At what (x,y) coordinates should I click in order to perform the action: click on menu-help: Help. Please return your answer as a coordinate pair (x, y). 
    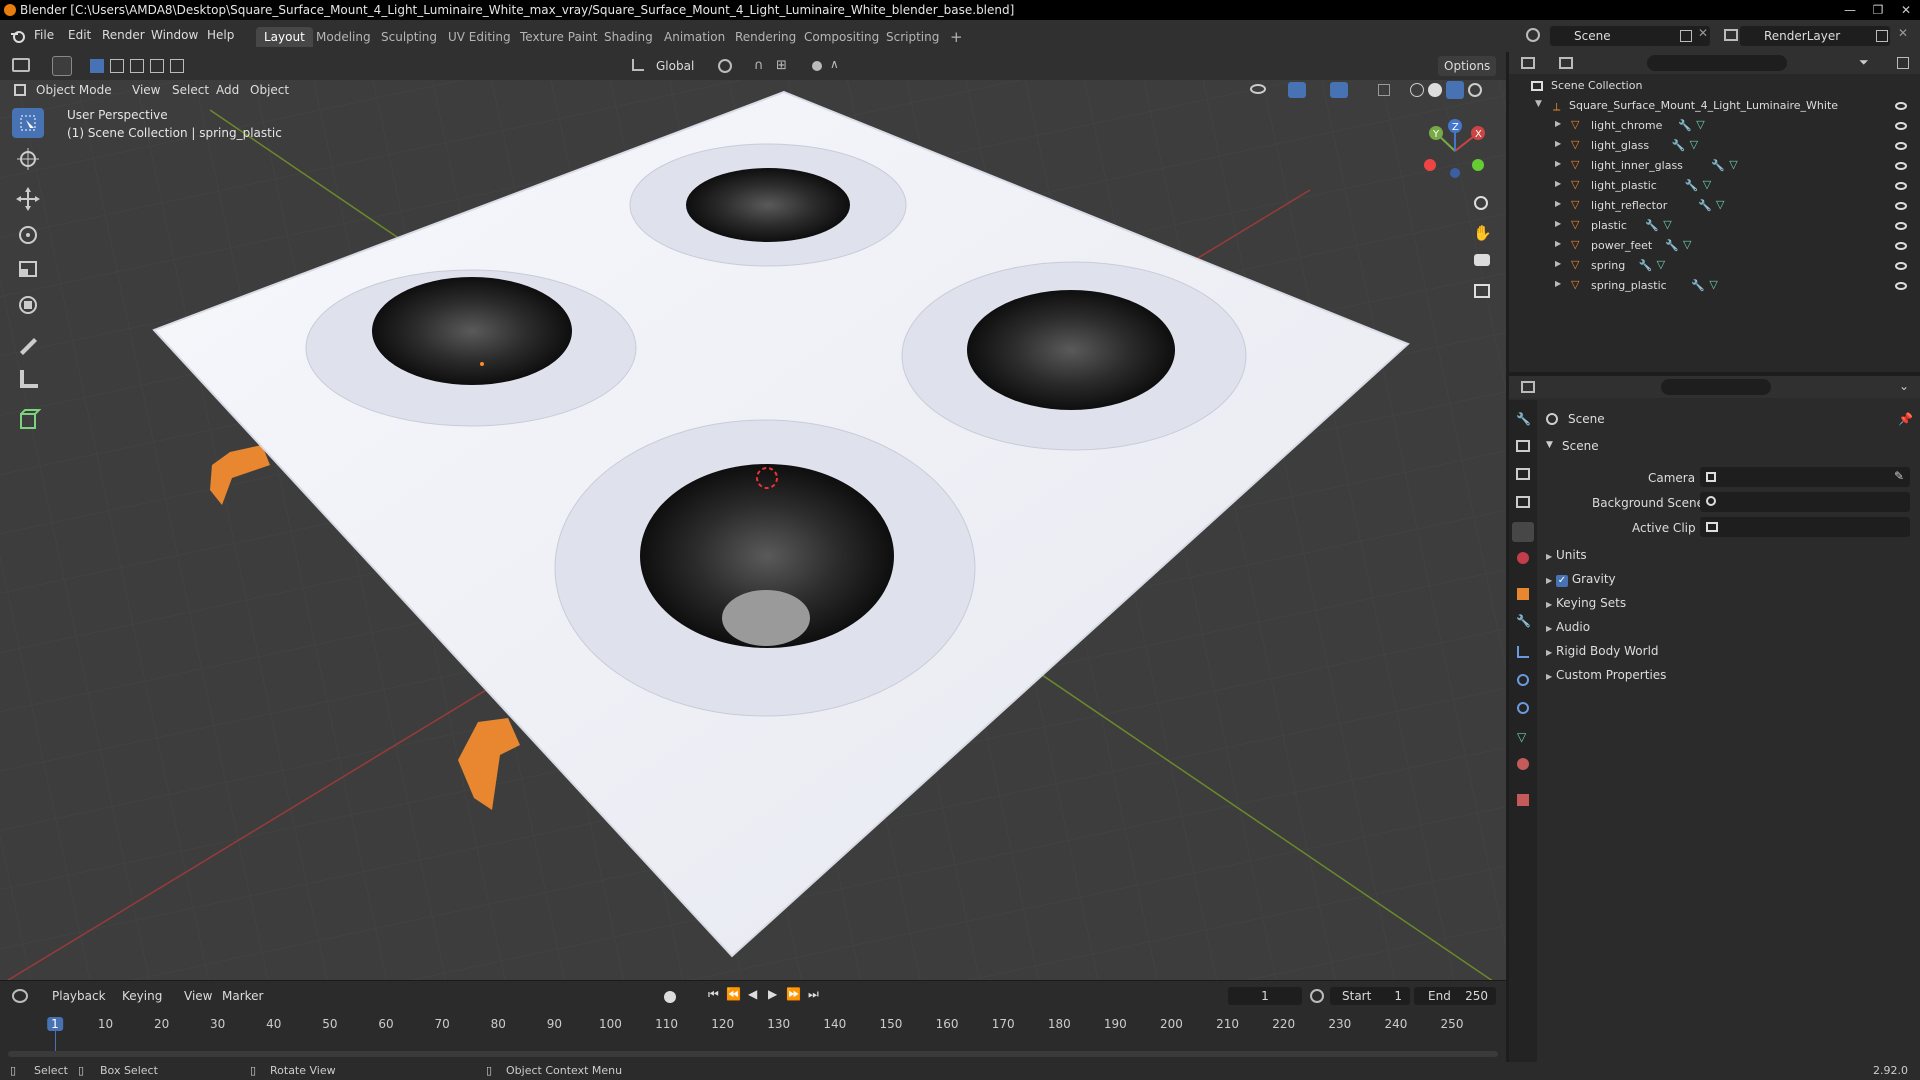
    Looking at the image, I should click on (220, 35).